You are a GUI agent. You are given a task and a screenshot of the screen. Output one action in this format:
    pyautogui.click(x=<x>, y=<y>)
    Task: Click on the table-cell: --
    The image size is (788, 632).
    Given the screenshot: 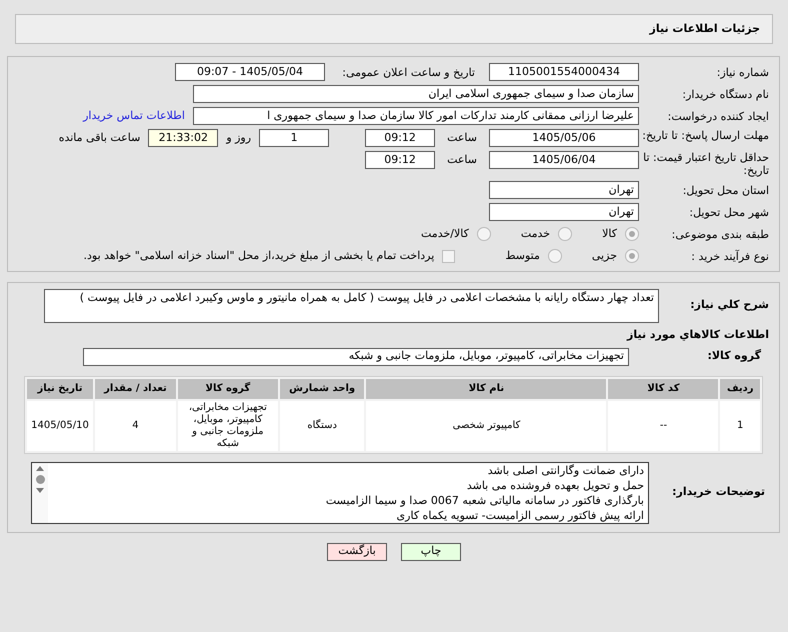 What is the action you would take?
    pyautogui.click(x=663, y=425)
    